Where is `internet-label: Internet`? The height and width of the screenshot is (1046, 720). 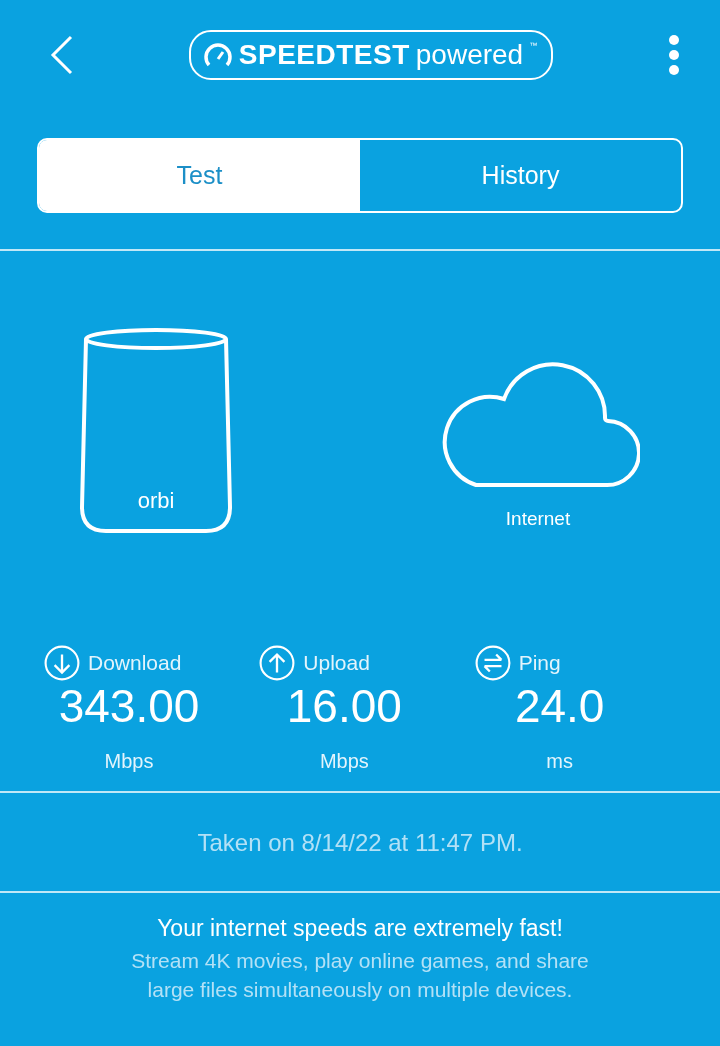
internet-label: Internet is located at coordinates (538, 518).